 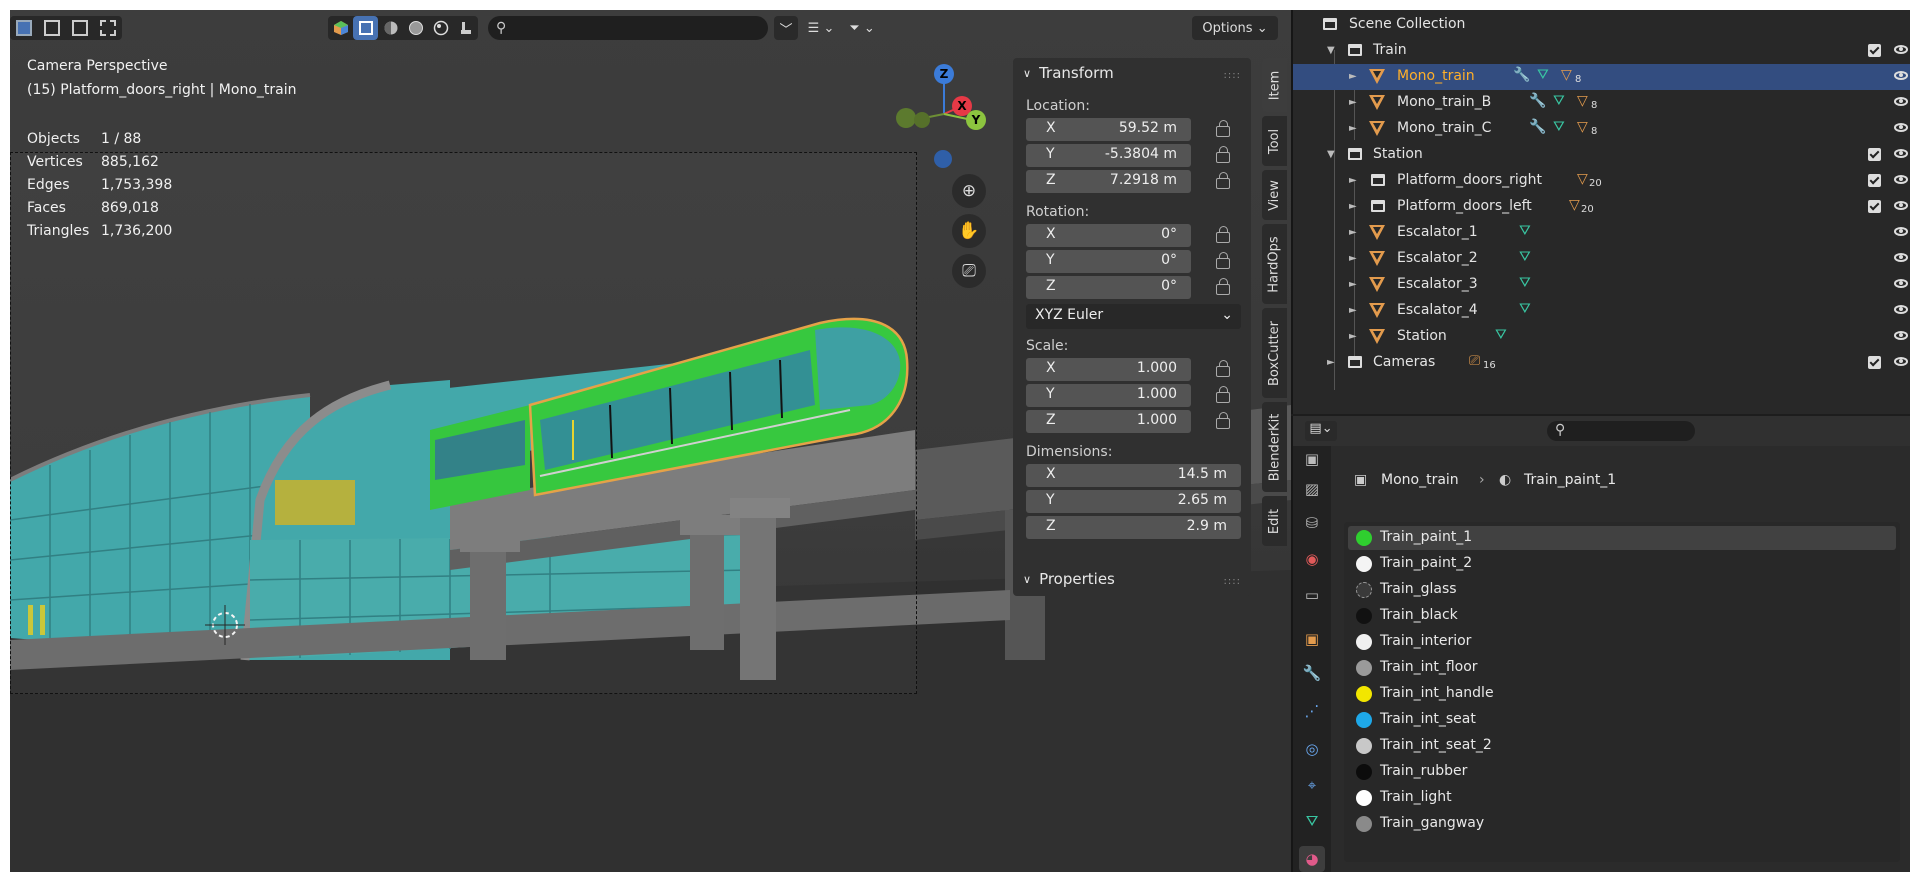 I want to click on editor-type-dropdown: ▤⌄, so click(x=1321, y=431).